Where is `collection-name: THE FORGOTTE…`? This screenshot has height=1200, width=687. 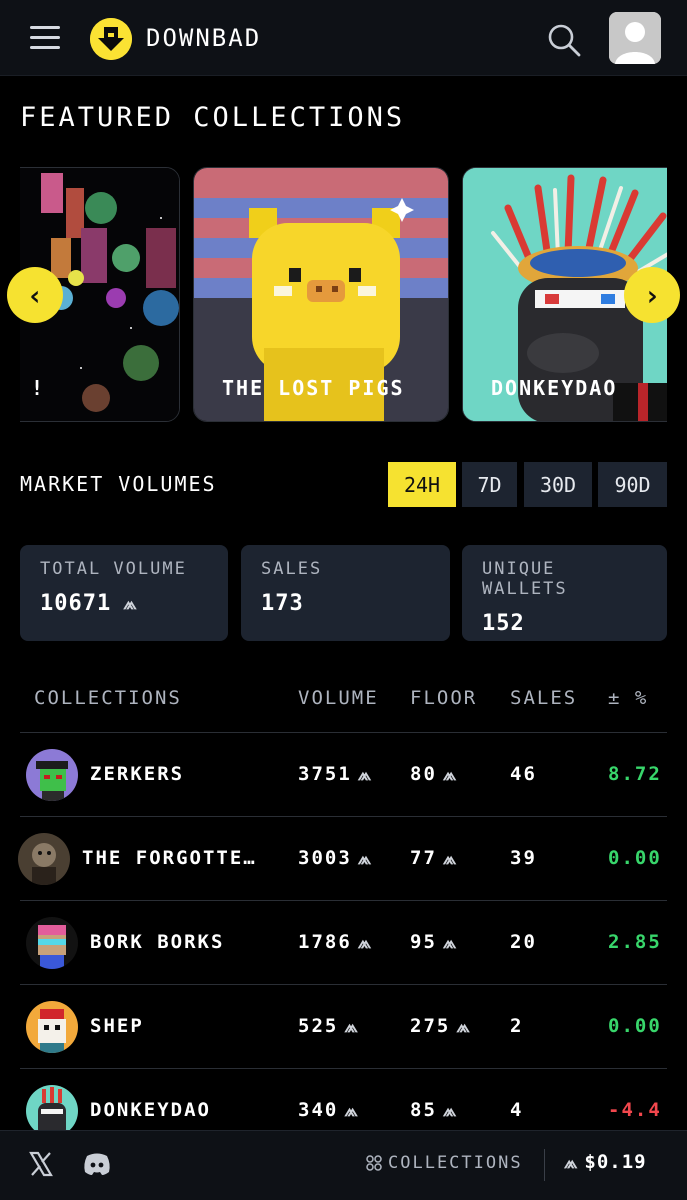
collection-name: THE FORGOTTE… is located at coordinates (169, 858).